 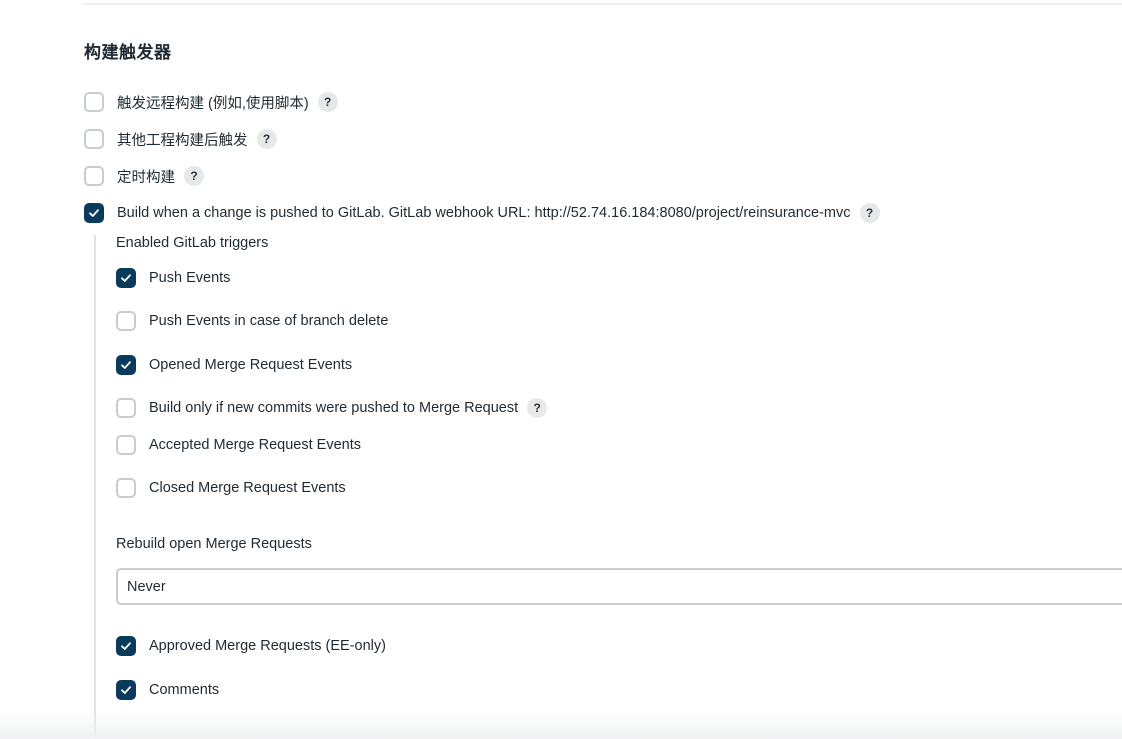 I want to click on option-opened-mr-events: Opened Merge Request Events, so click(x=234, y=365).